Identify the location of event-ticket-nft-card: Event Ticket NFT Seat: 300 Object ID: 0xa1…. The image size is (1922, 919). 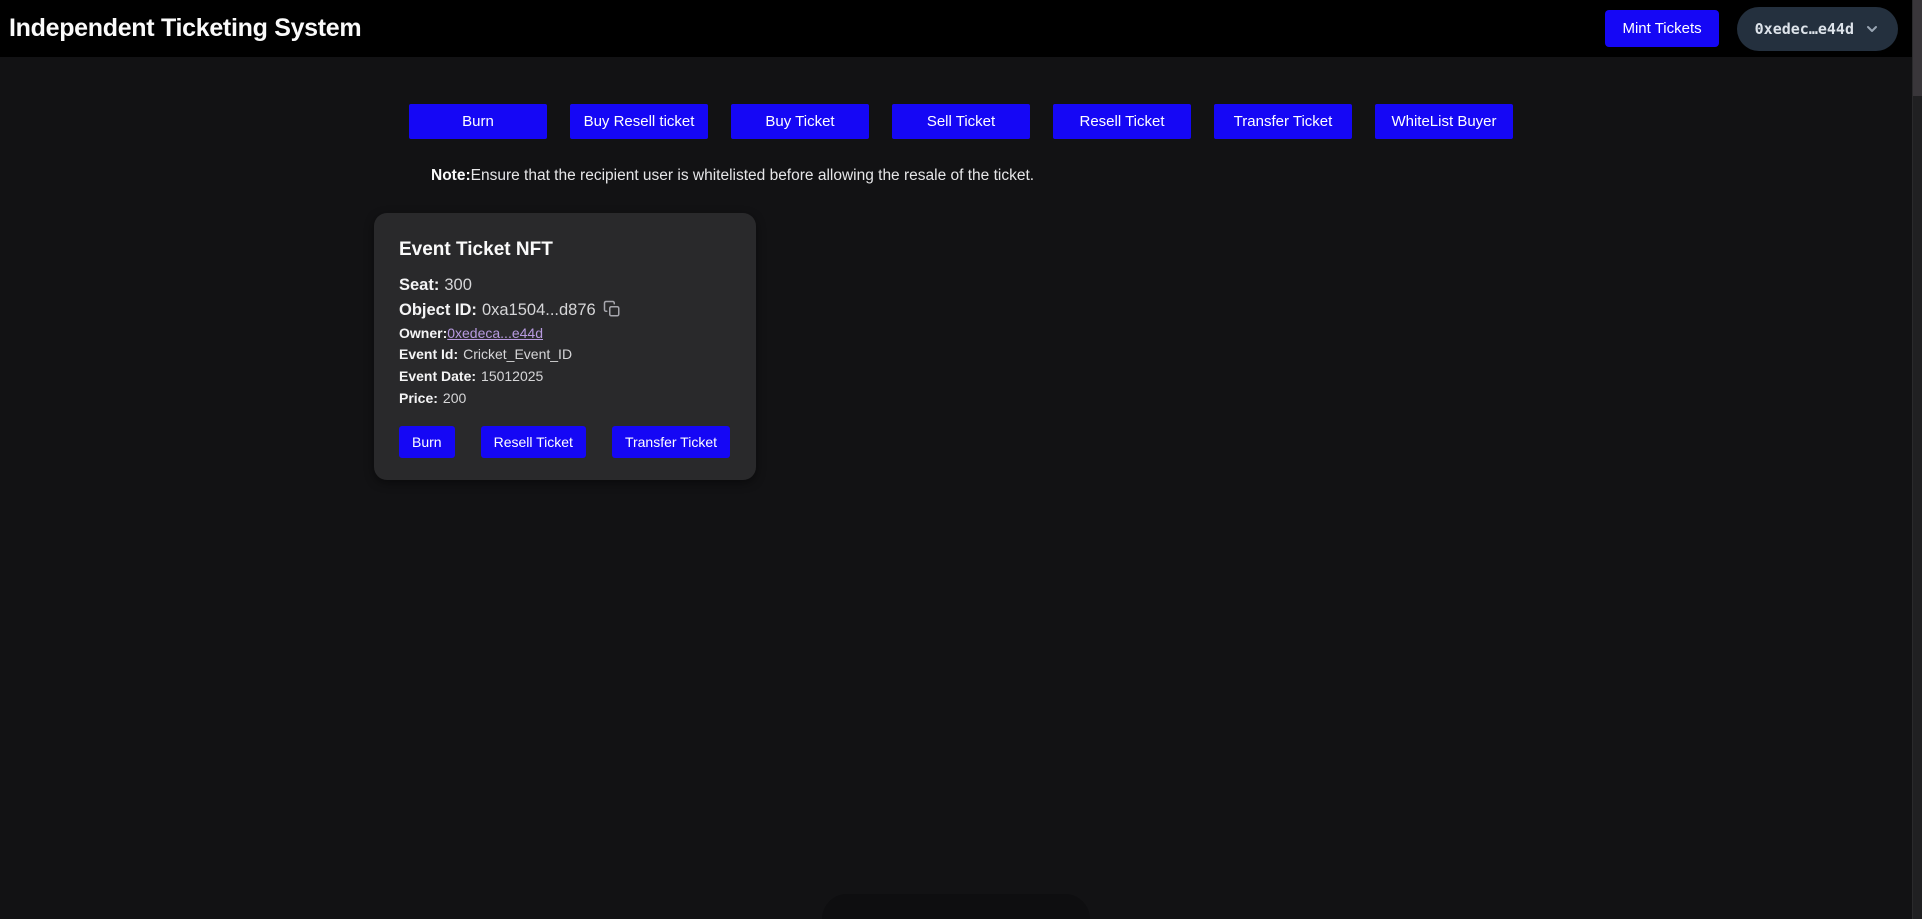
(565, 347).